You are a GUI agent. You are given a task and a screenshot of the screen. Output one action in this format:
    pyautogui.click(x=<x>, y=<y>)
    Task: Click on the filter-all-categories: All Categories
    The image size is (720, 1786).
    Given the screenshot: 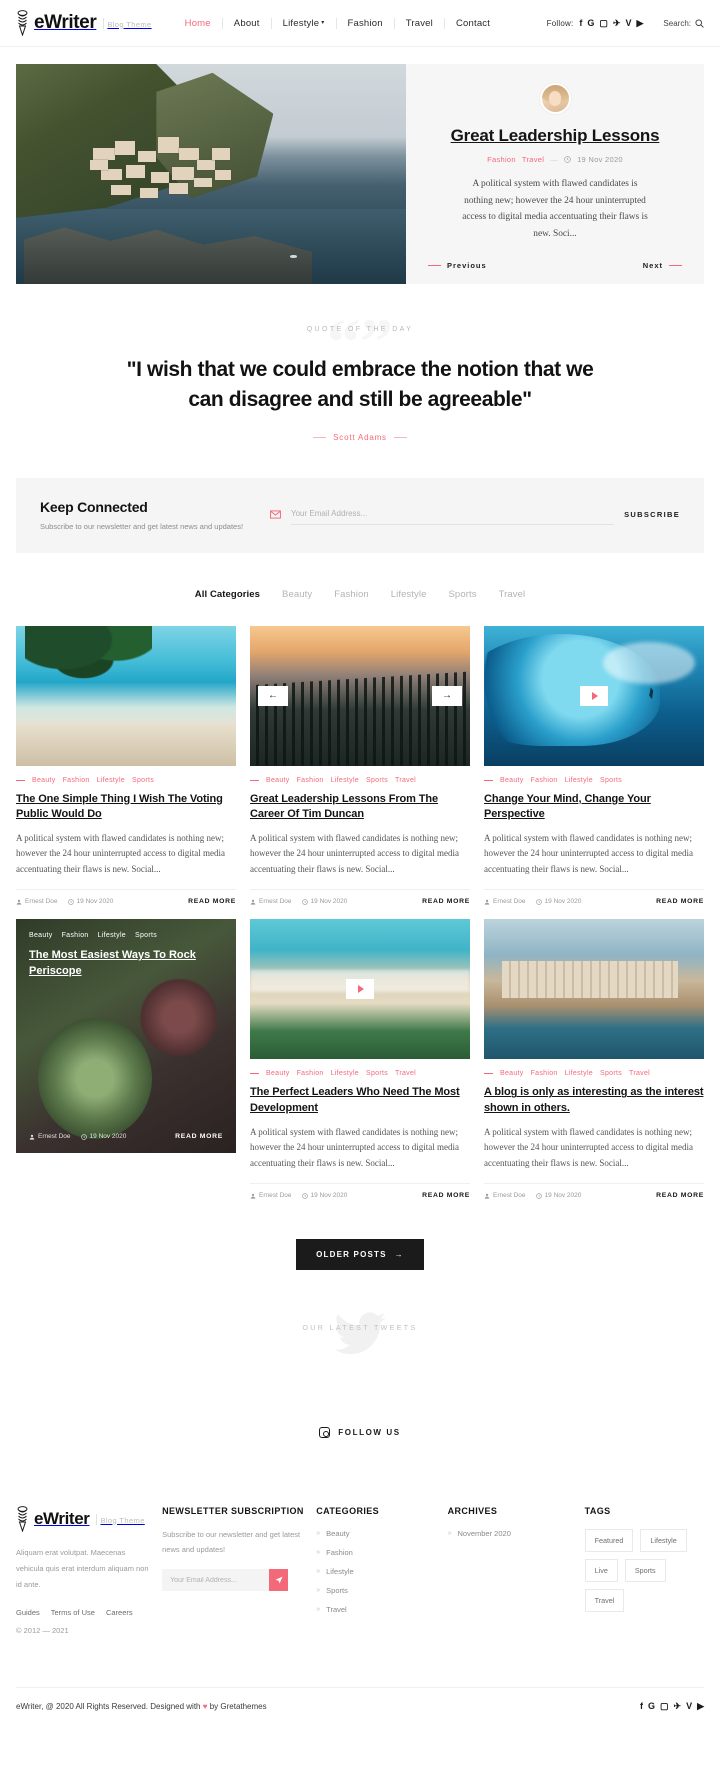 What is the action you would take?
    pyautogui.click(x=227, y=594)
    